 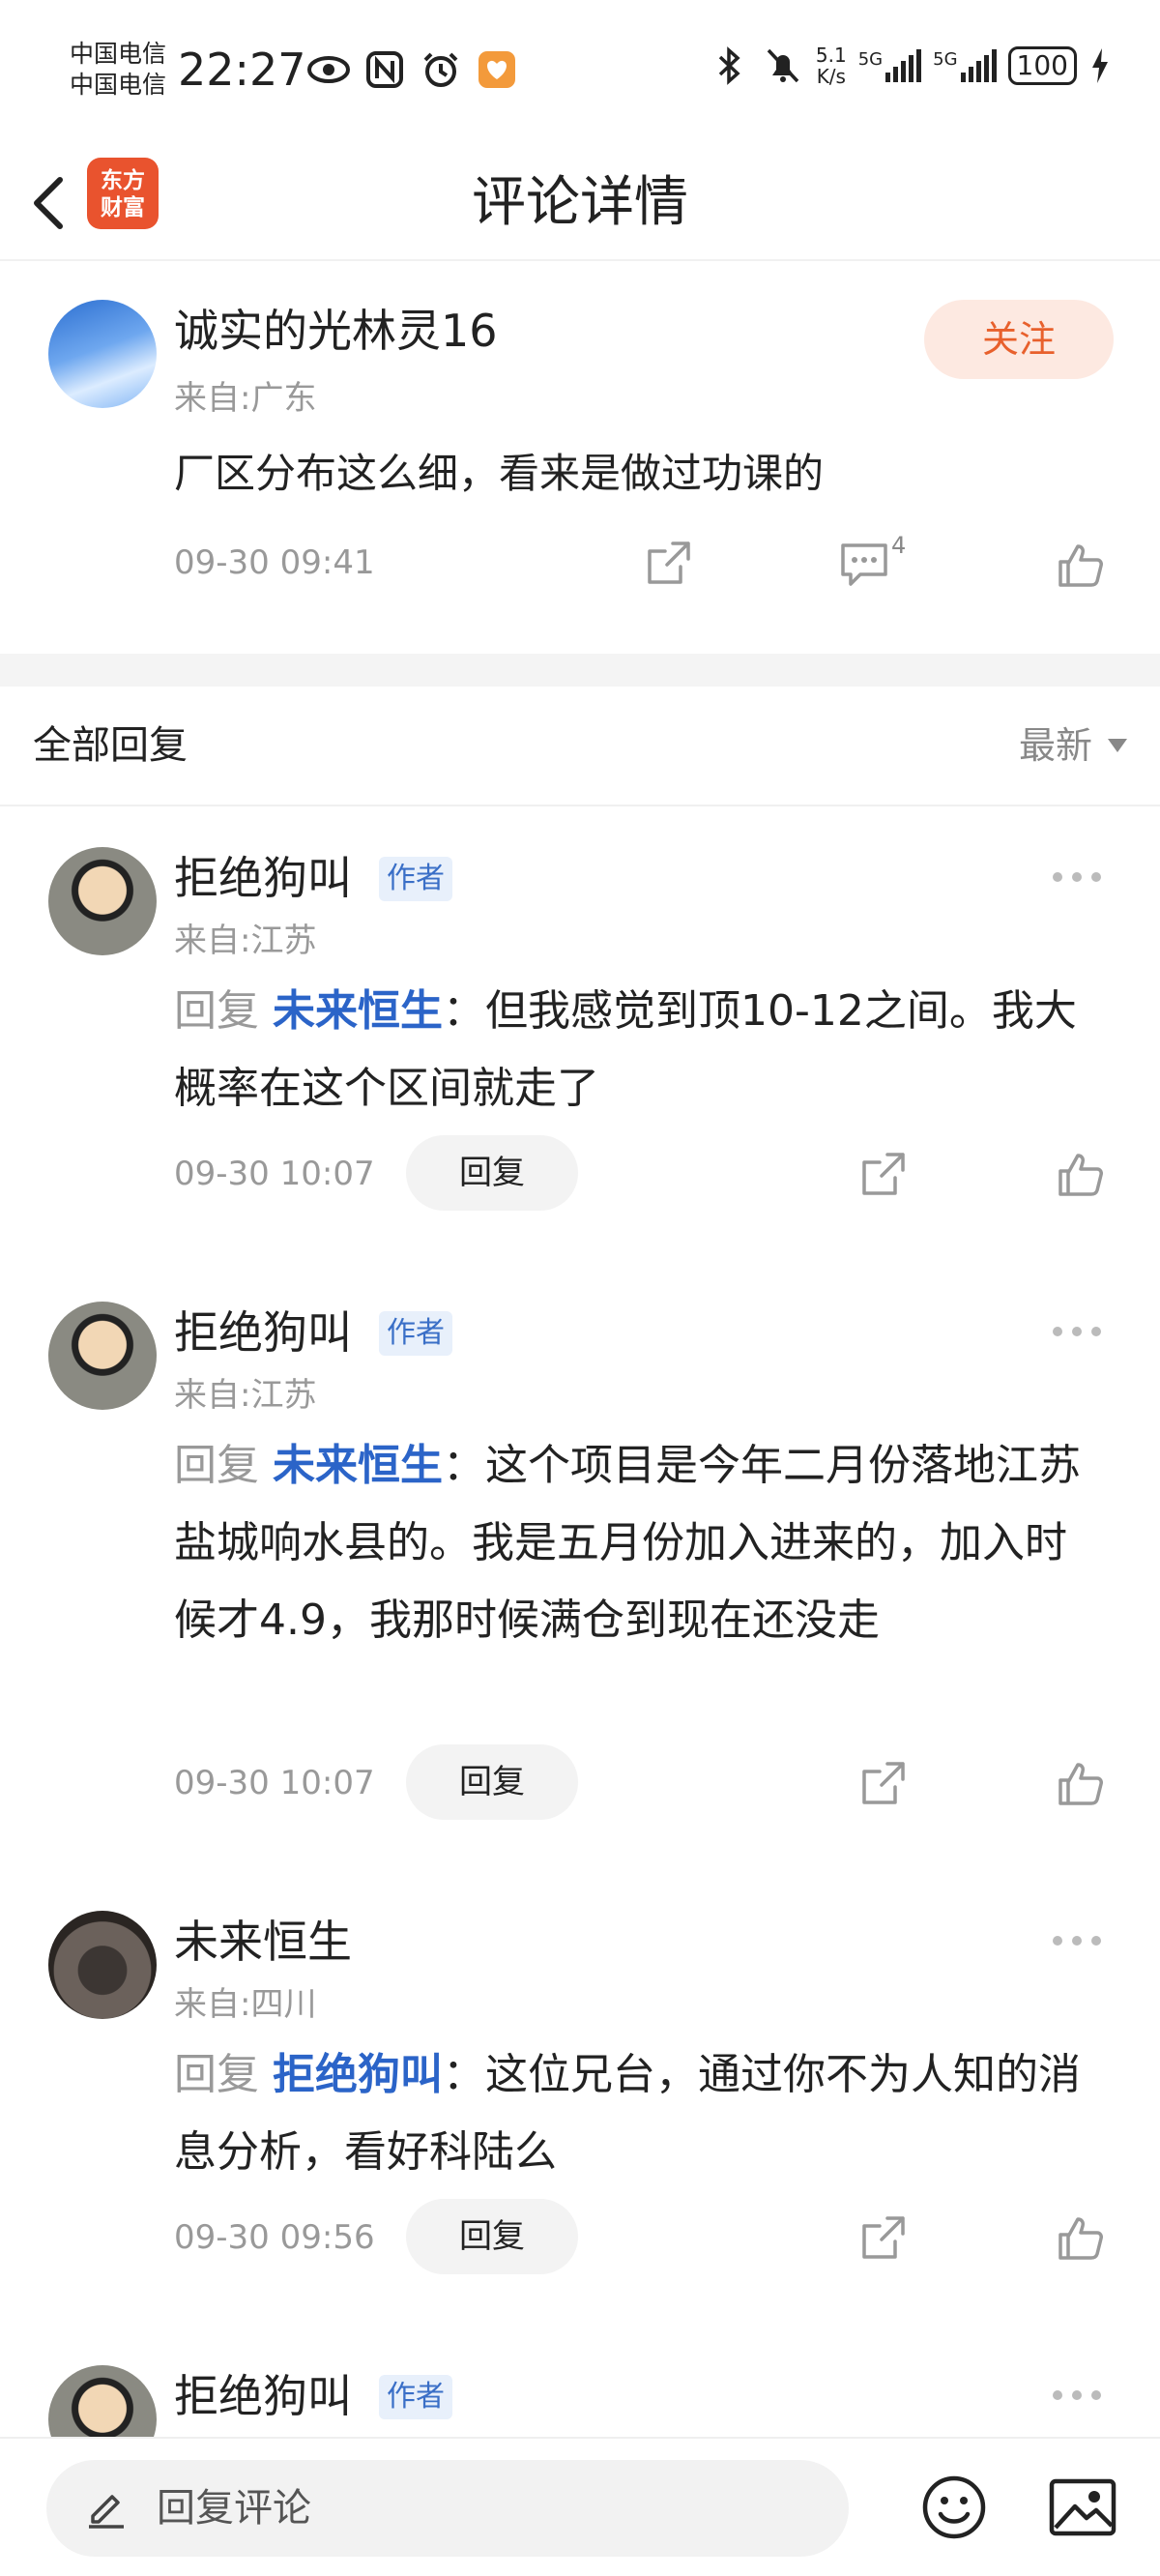 What do you see at coordinates (1042, 65) in the screenshot?
I see `battery-level: 100` at bounding box center [1042, 65].